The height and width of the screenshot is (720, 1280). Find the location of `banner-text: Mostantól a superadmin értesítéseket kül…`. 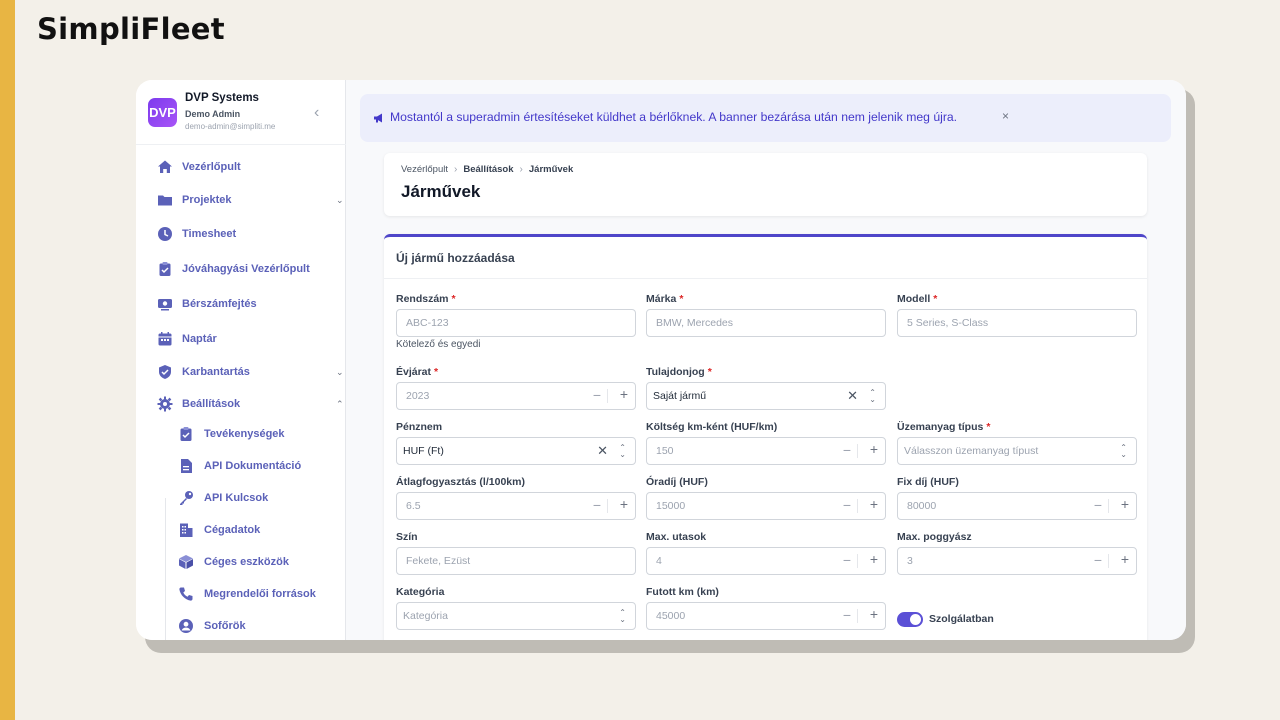

banner-text: Mostantól a superadmin értesítéseket kül… is located at coordinates (674, 117).